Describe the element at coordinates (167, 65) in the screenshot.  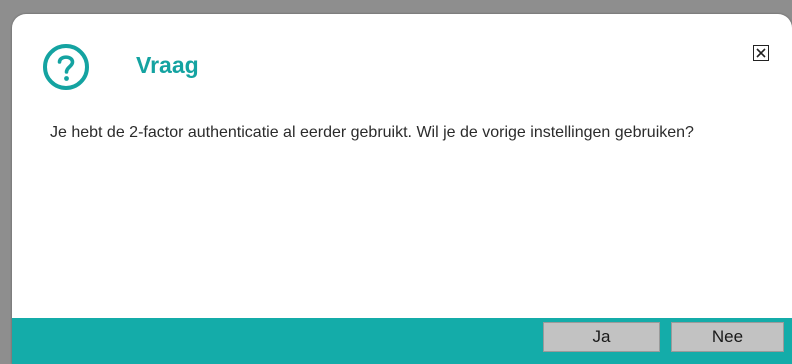
I see `dialog-title: Vraag` at that location.